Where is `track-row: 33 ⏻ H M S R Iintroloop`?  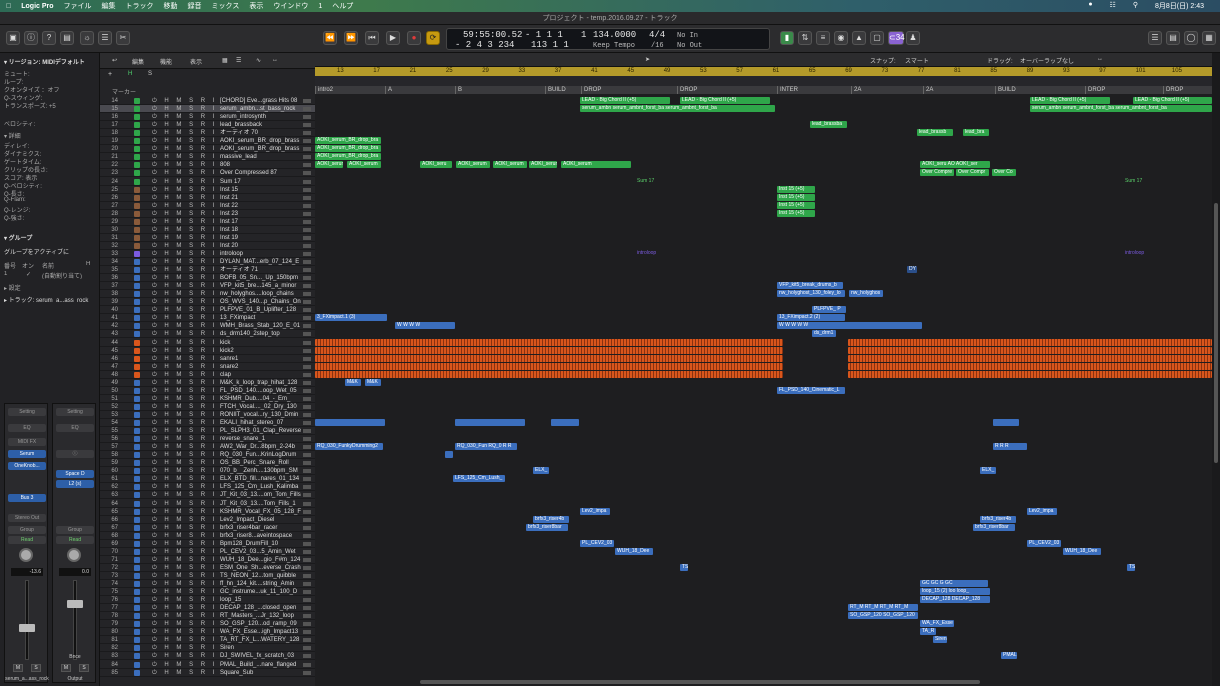 track-row: 33 ⏻ H M S R Iintroloop is located at coordinates (207, 254).